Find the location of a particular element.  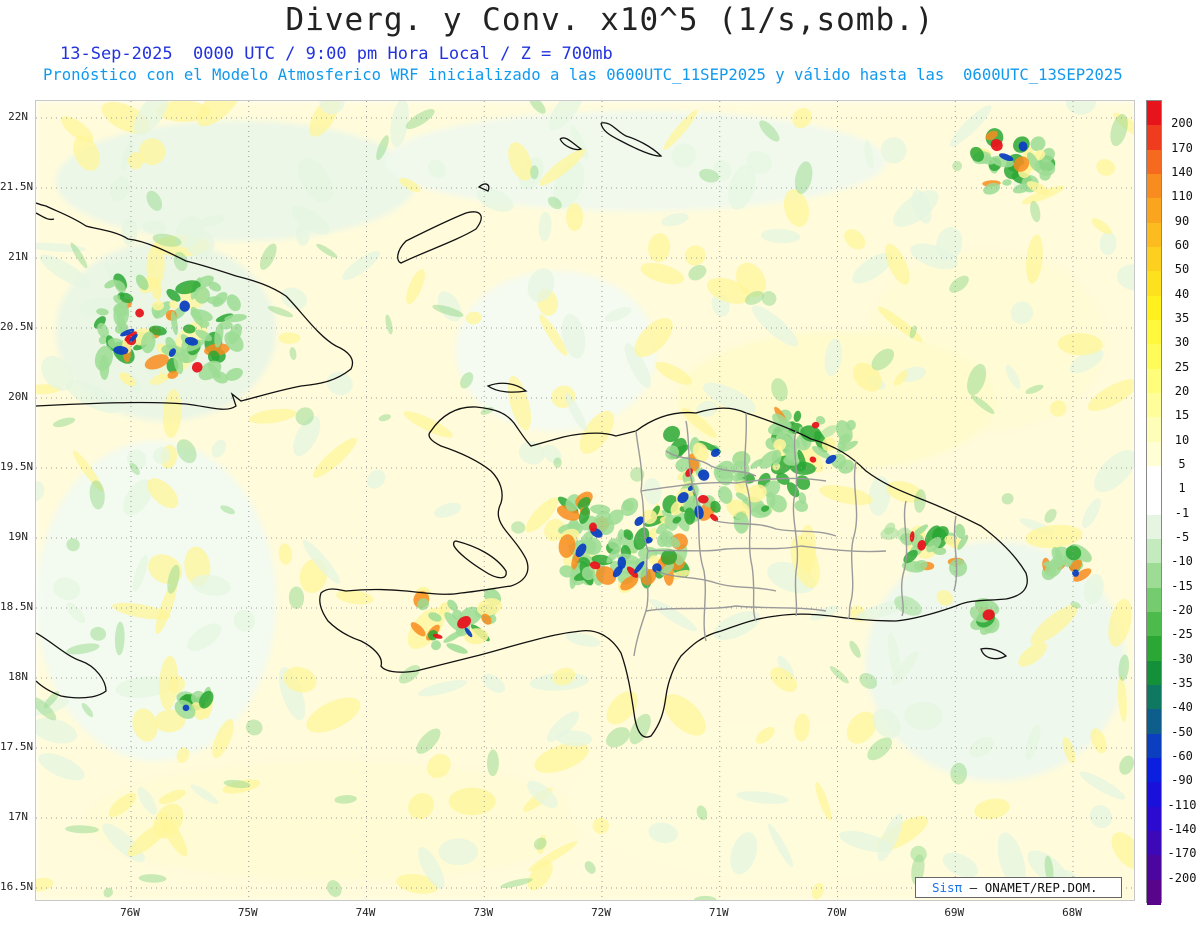

lat-tick-label: 17.5N is located at coordinates (17, 746).